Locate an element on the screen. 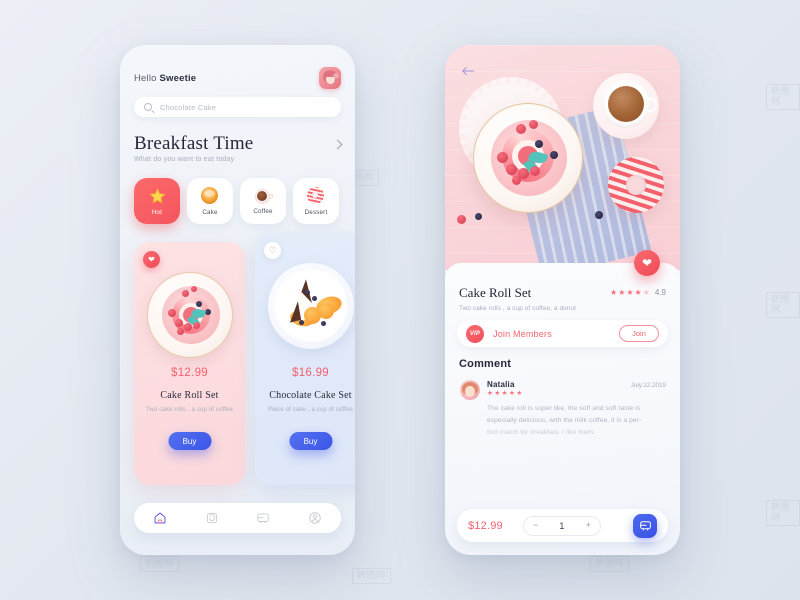  page-title: Cake Roll Set is located at coordinates (495, 292).